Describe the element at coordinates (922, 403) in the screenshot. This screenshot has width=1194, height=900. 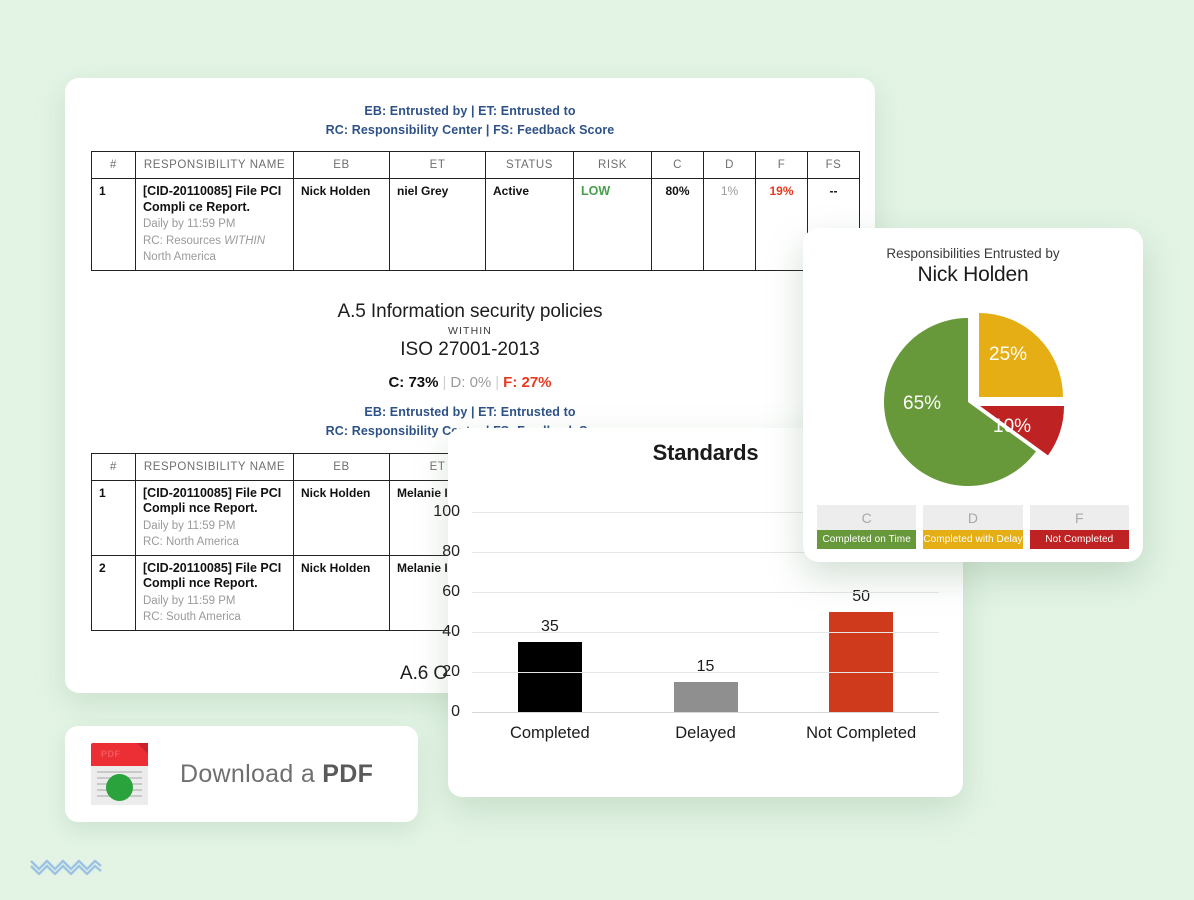
I see `pie-label-c: 65%` at that location.